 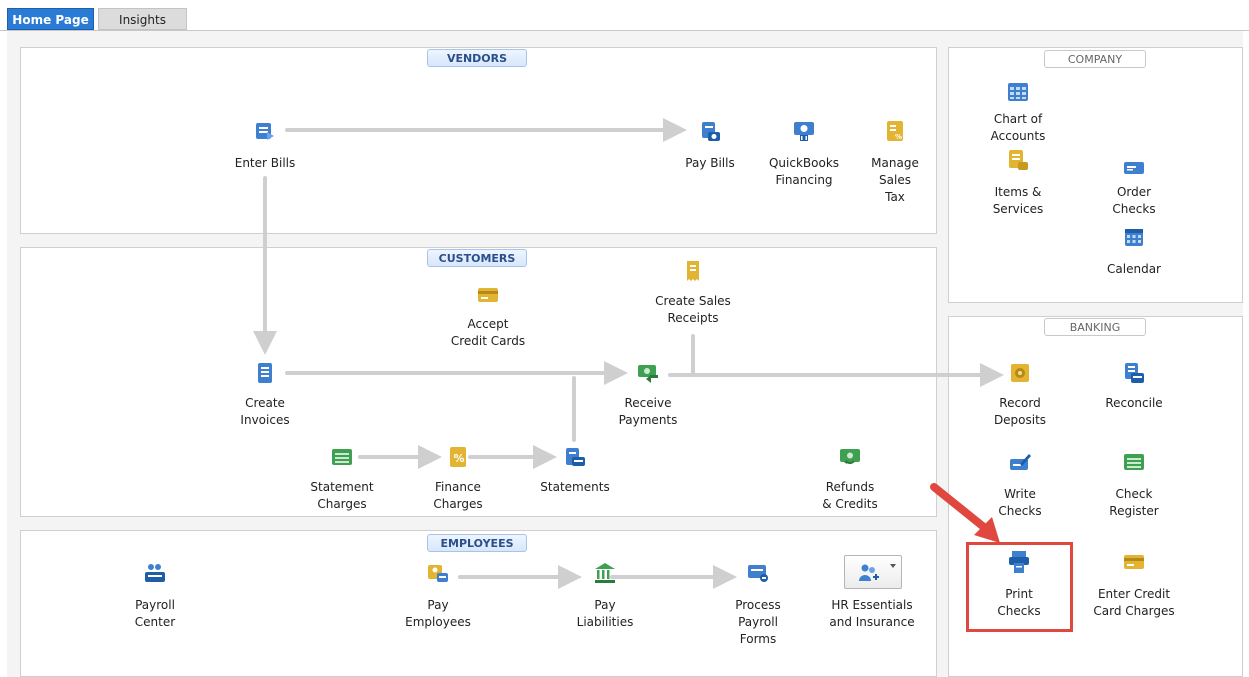 What do you see at coordinates (458, 480) in the screenshot?
I see `finance-charges-button: % Finance Charges` at bounding box center [458, 480].